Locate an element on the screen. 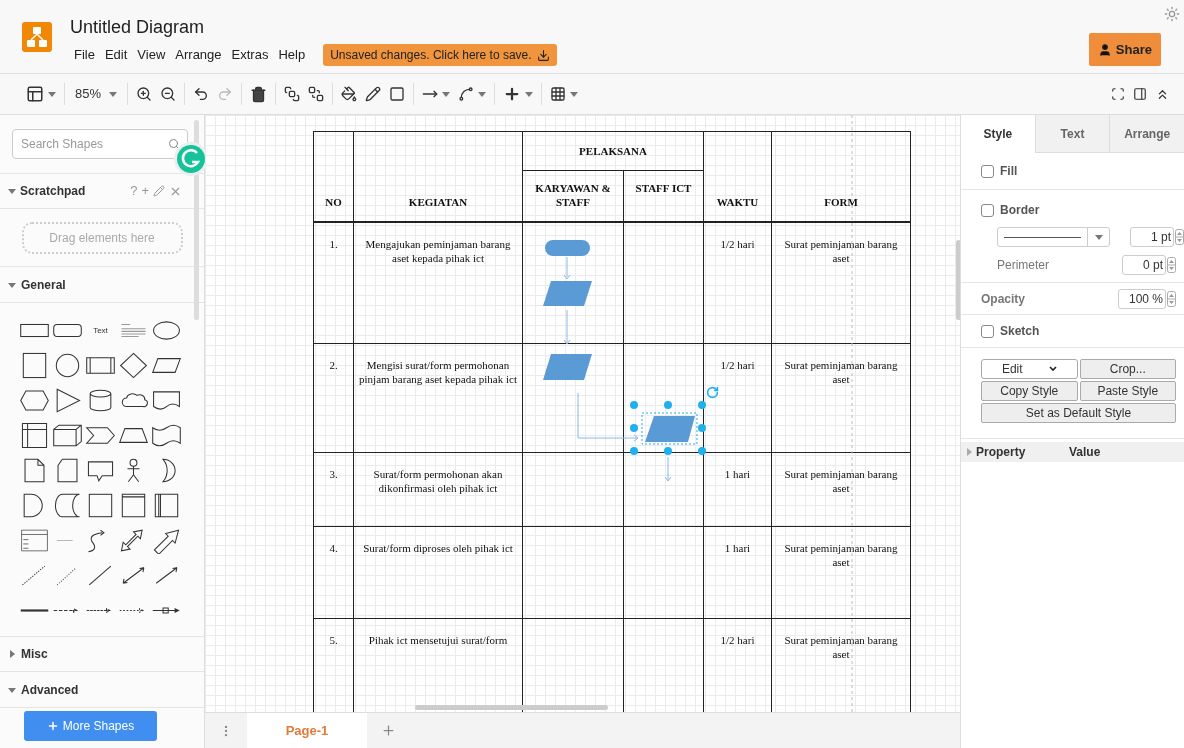  number-field: 0 pt is located at coordinates (1144, 265).